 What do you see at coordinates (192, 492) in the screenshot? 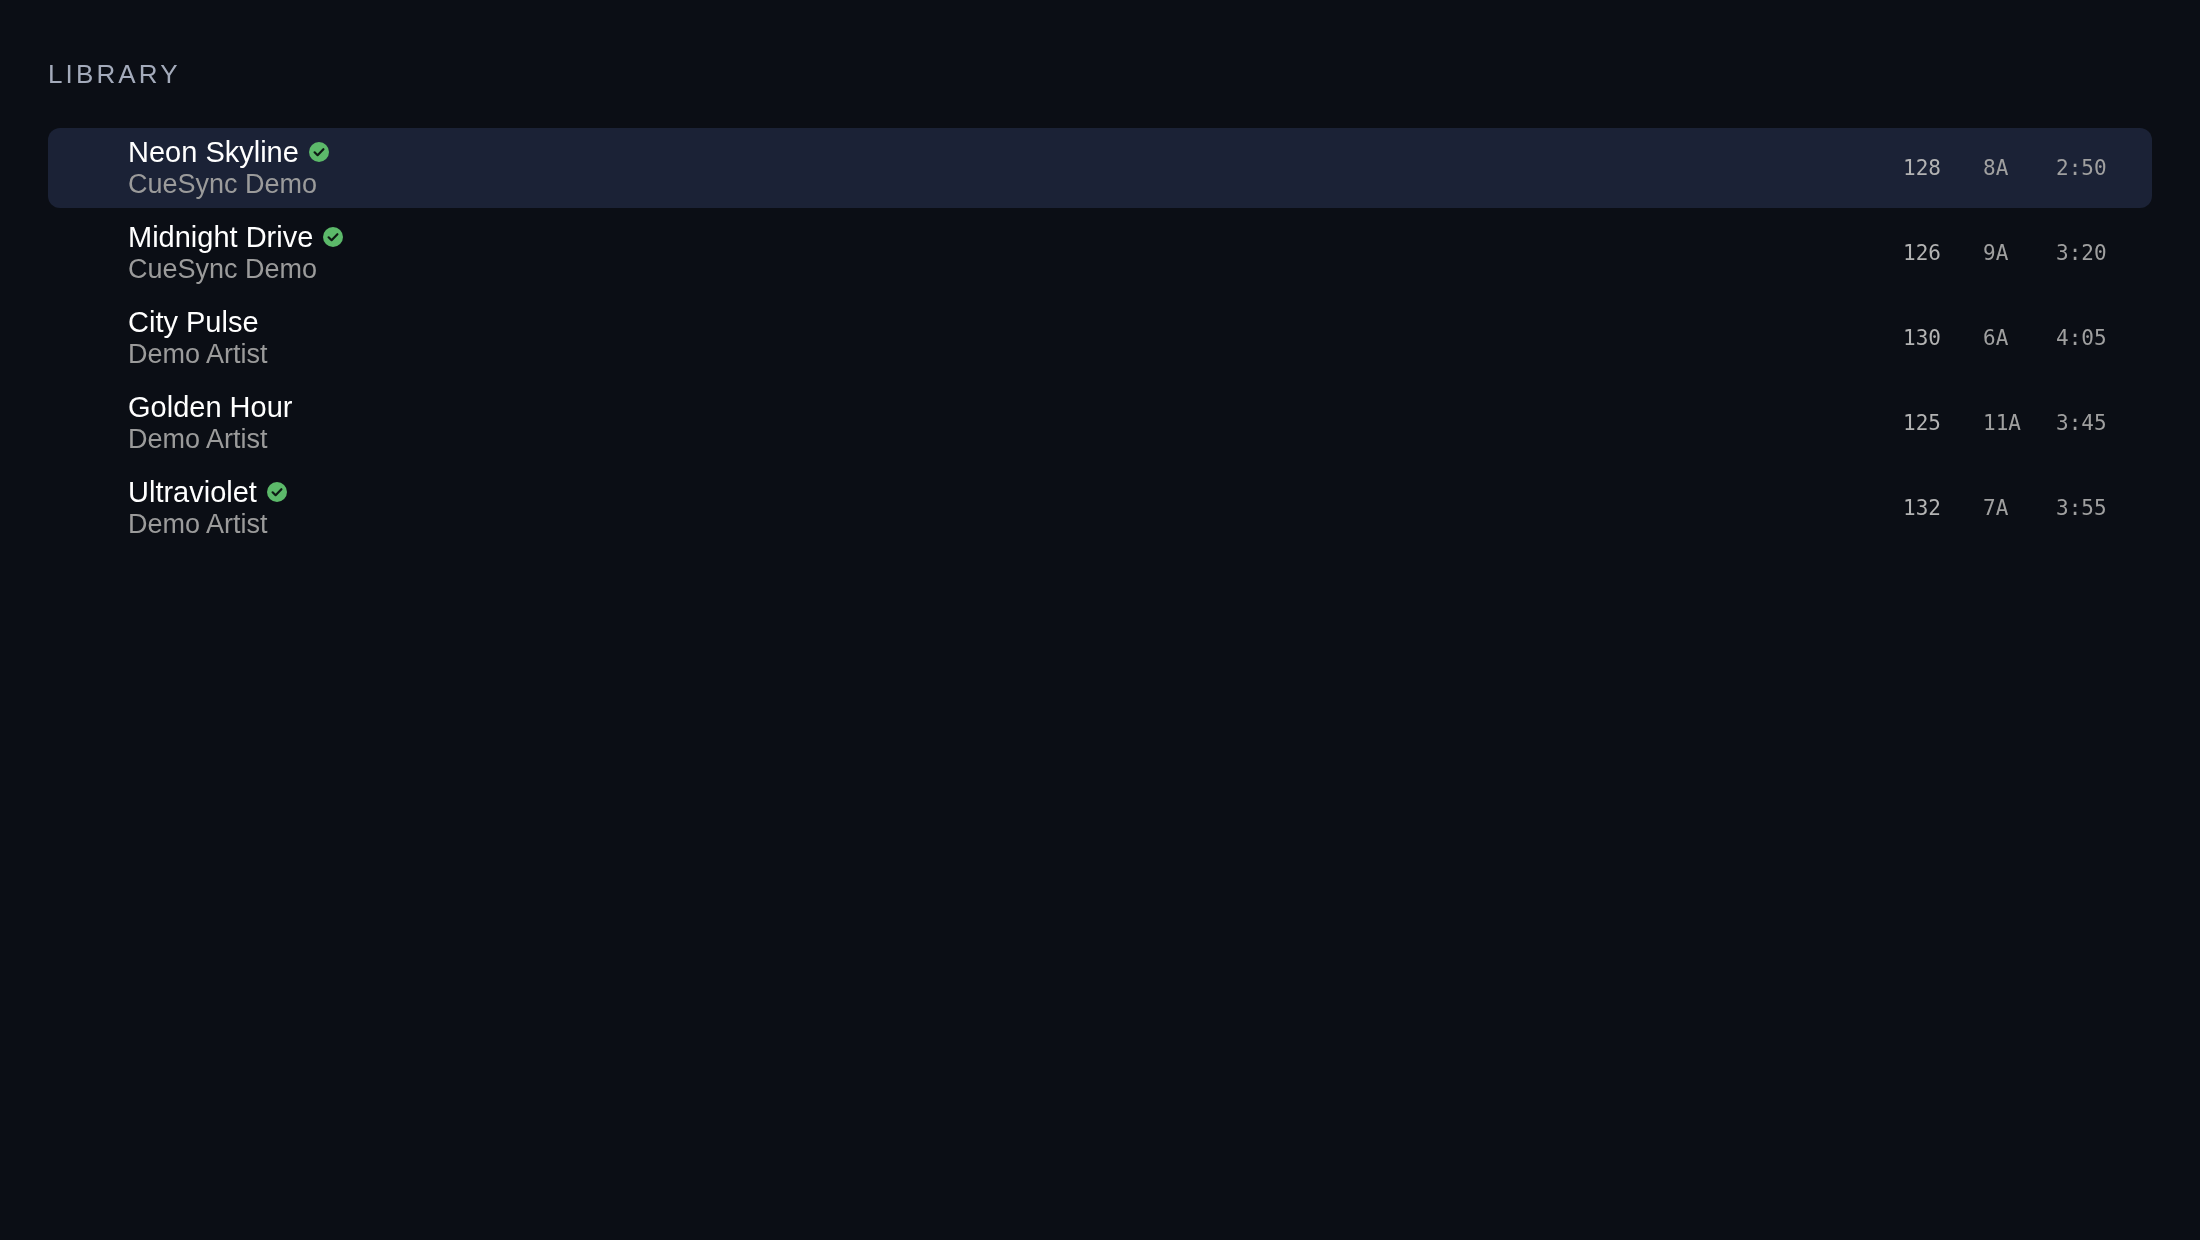
I see `track-title: Ultraviolet` at bounding box center [192, 492].